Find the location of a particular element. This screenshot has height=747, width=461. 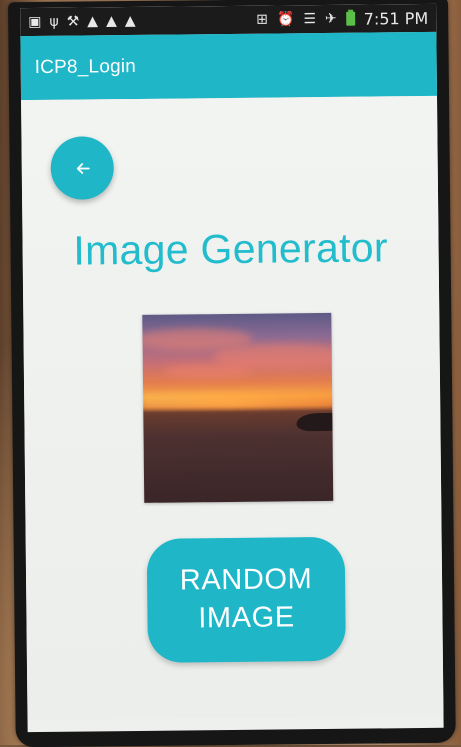

back-button is located at coordinates (82, 168).